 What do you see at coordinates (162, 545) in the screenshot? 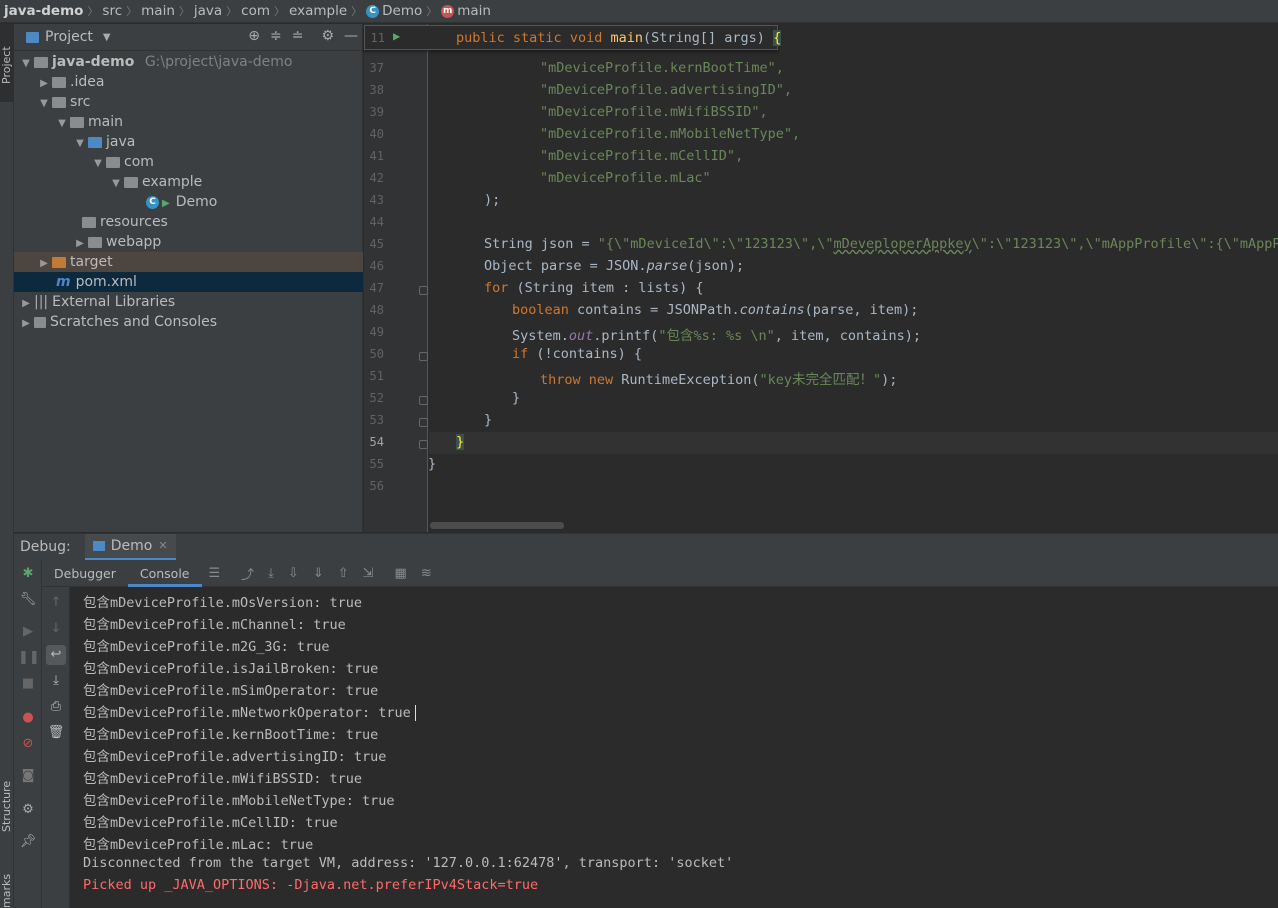
I see `close-icon: ✕` at bounding box center [162, 545].